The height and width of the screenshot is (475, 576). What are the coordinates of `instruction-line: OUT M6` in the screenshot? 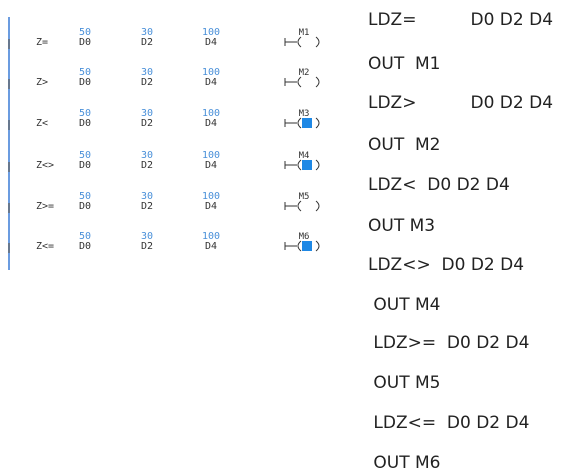 It's located at (404, 463).